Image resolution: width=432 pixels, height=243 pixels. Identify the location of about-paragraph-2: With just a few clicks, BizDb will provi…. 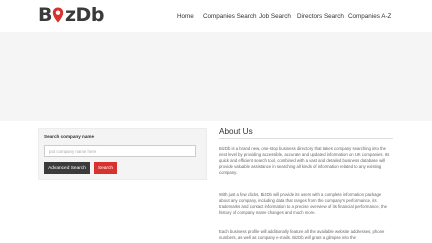
(303, 204).